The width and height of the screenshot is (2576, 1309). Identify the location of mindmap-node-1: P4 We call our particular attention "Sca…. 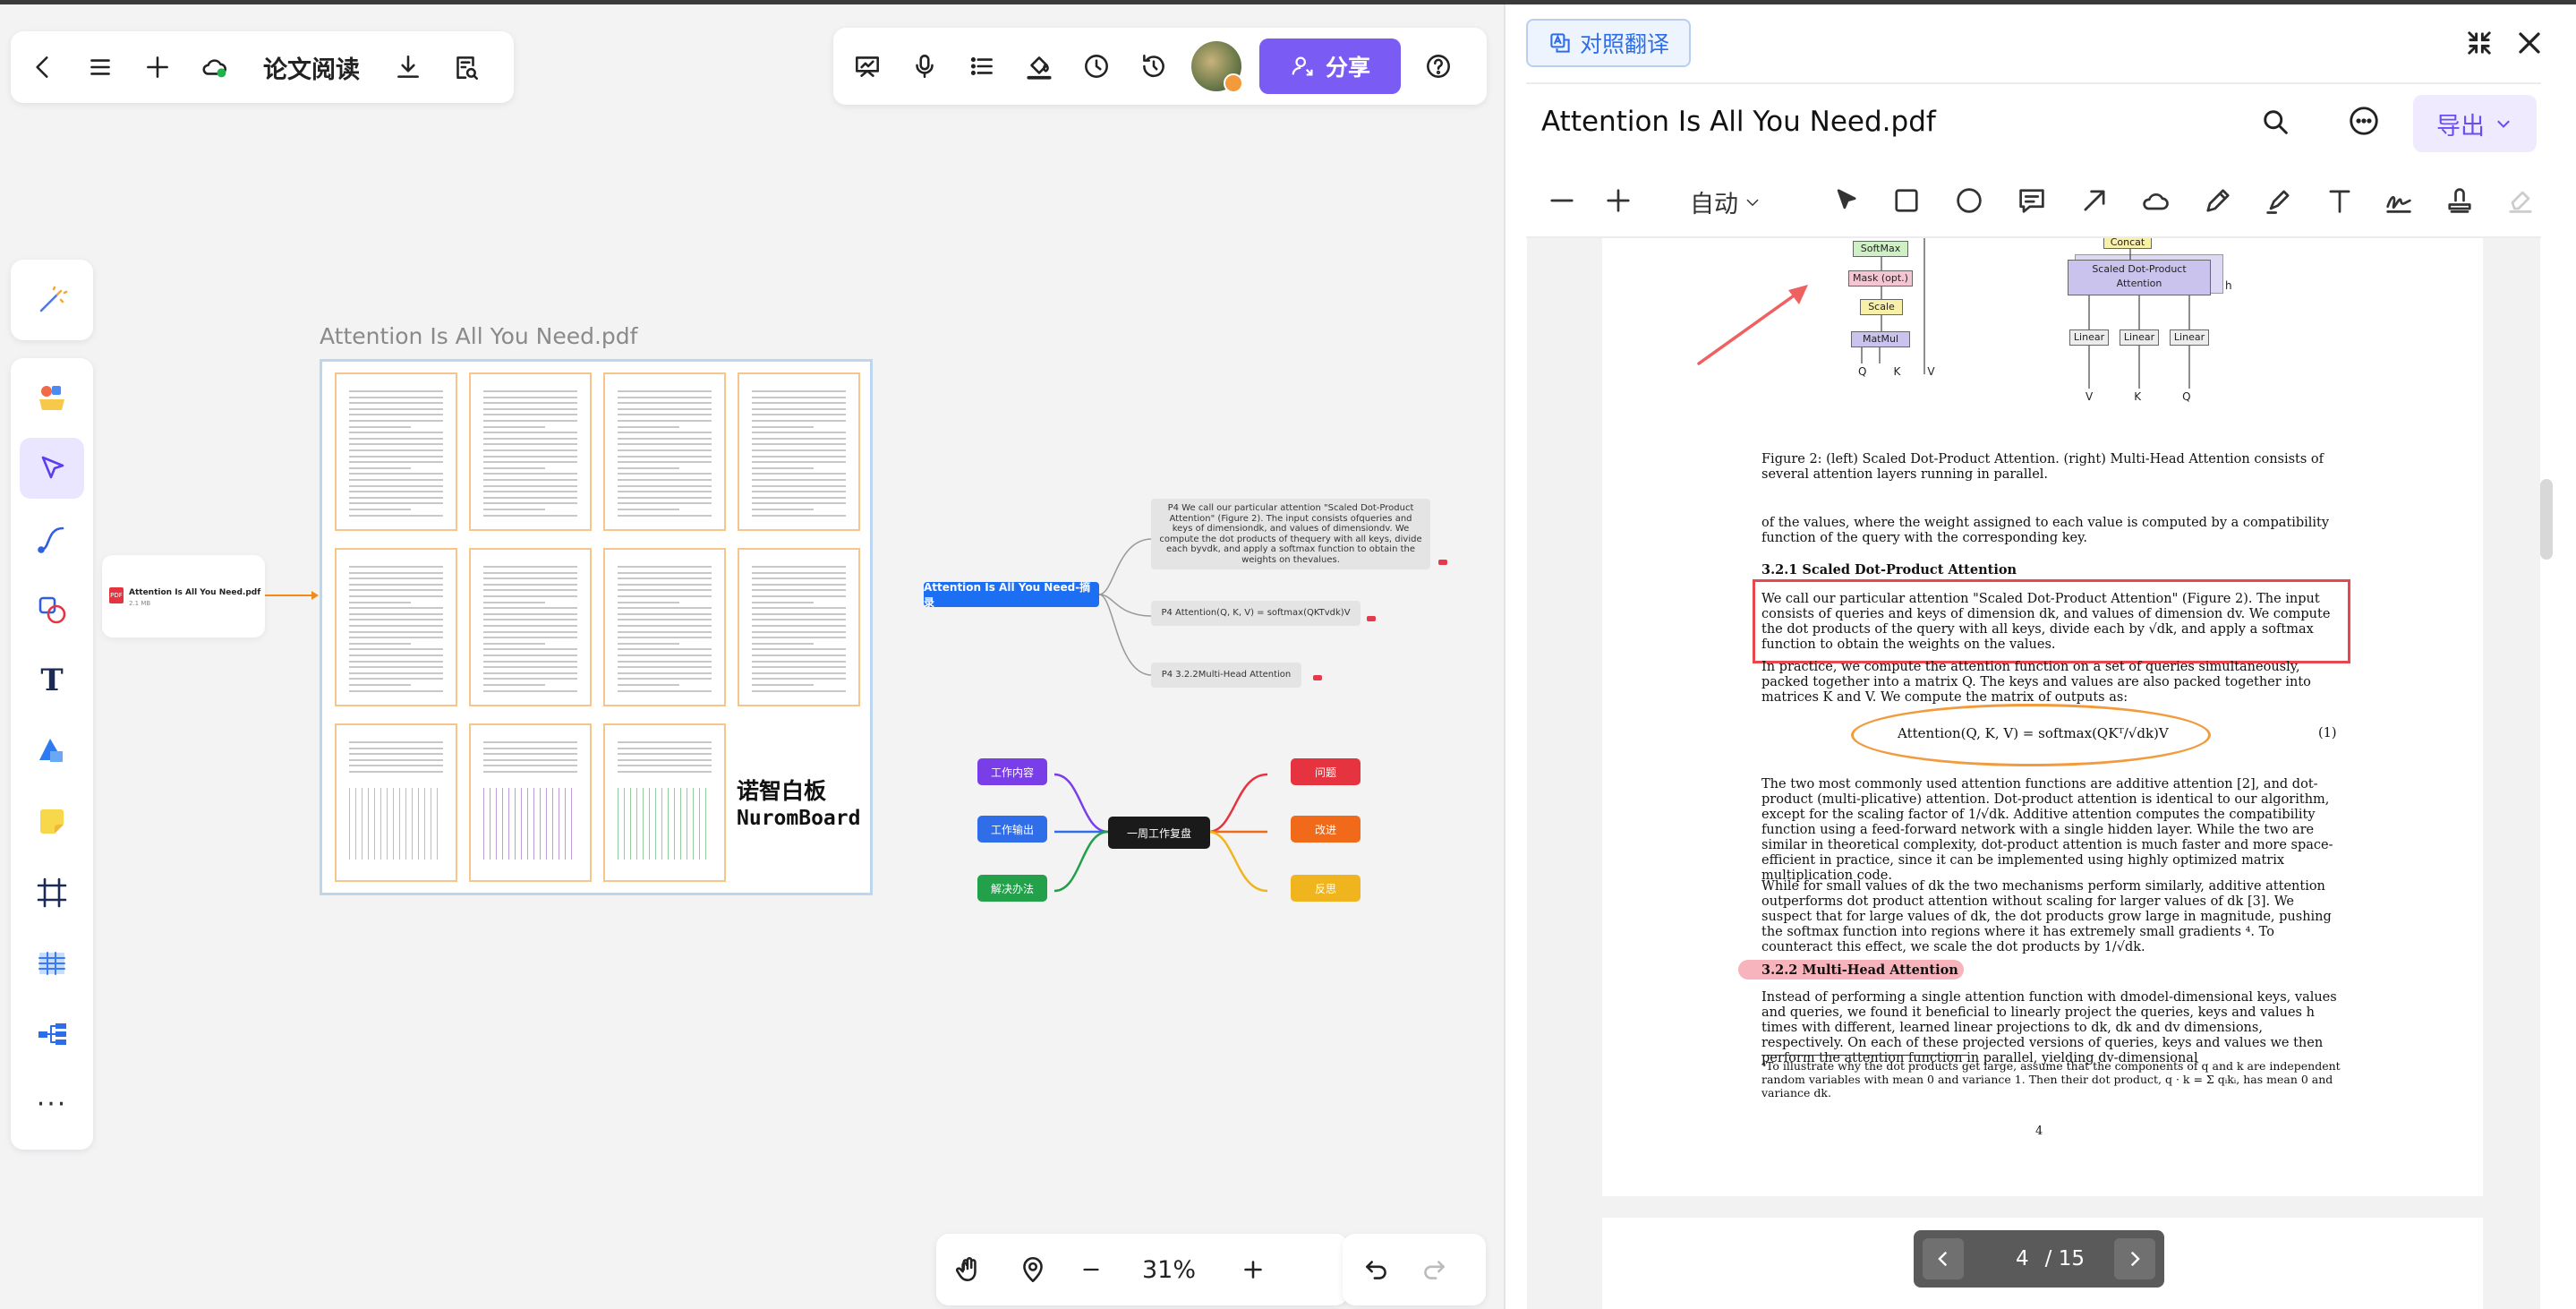
(1290, 534).